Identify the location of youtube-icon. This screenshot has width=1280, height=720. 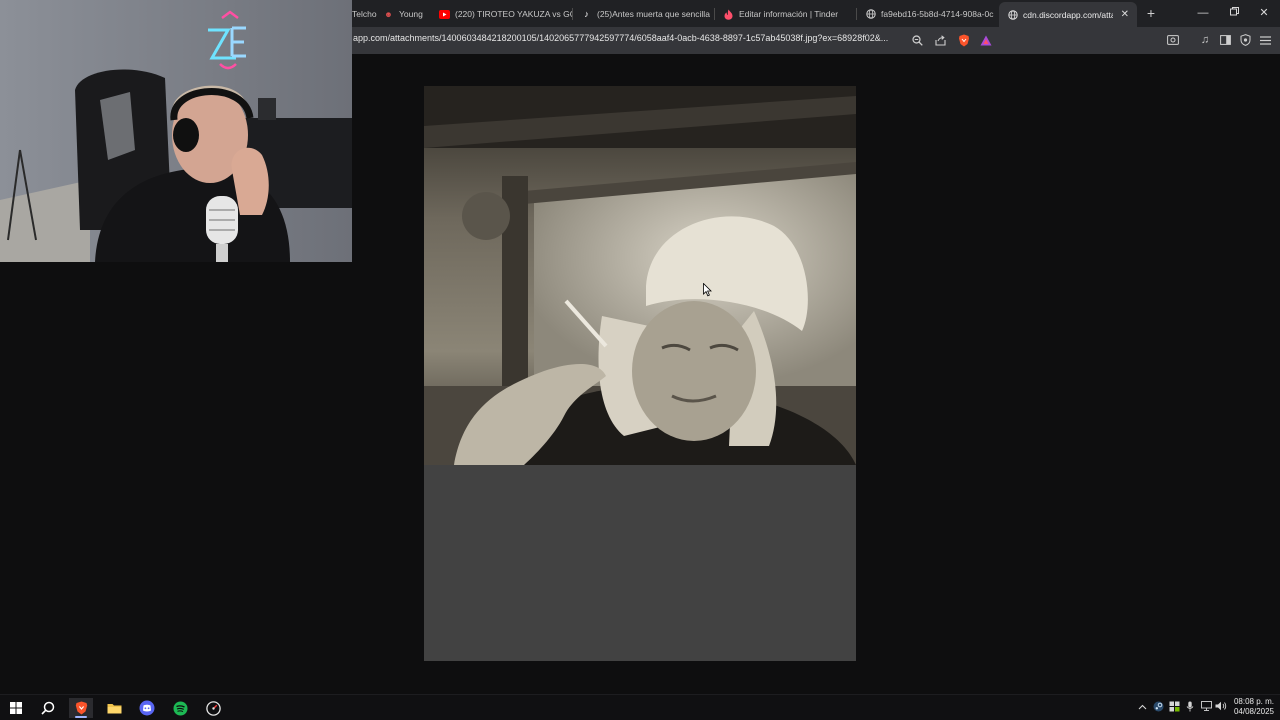
(444, 14).